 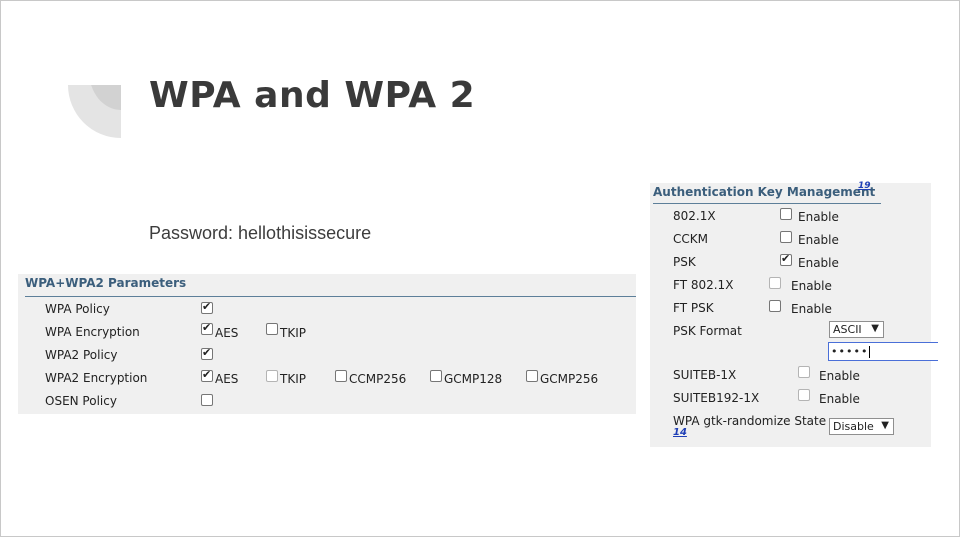 What do you see at coordinates (227, 379) in the screenshot?
I see `wpa2-aes-label: AES` at bounding box center [227, 379].